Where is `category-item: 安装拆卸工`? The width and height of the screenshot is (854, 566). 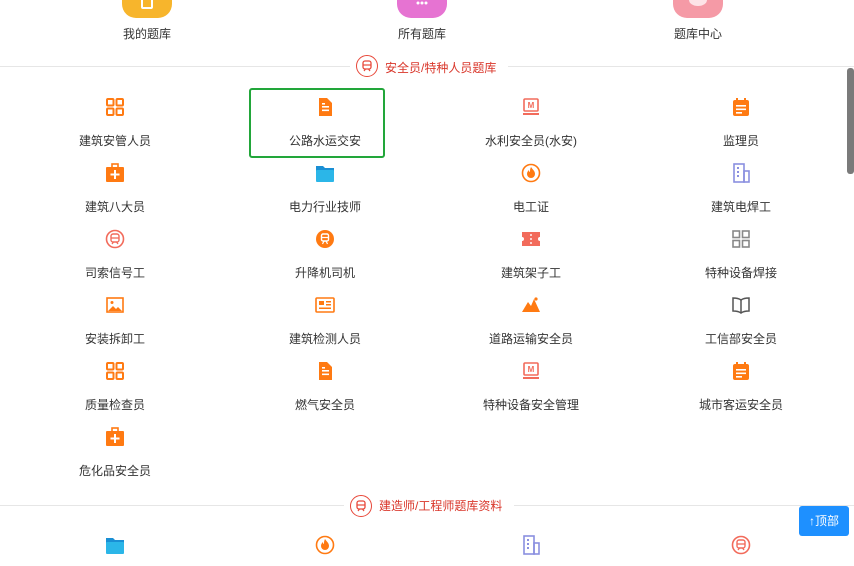 category-item: 安装拆卸工 is located at coordinates (115, 319).